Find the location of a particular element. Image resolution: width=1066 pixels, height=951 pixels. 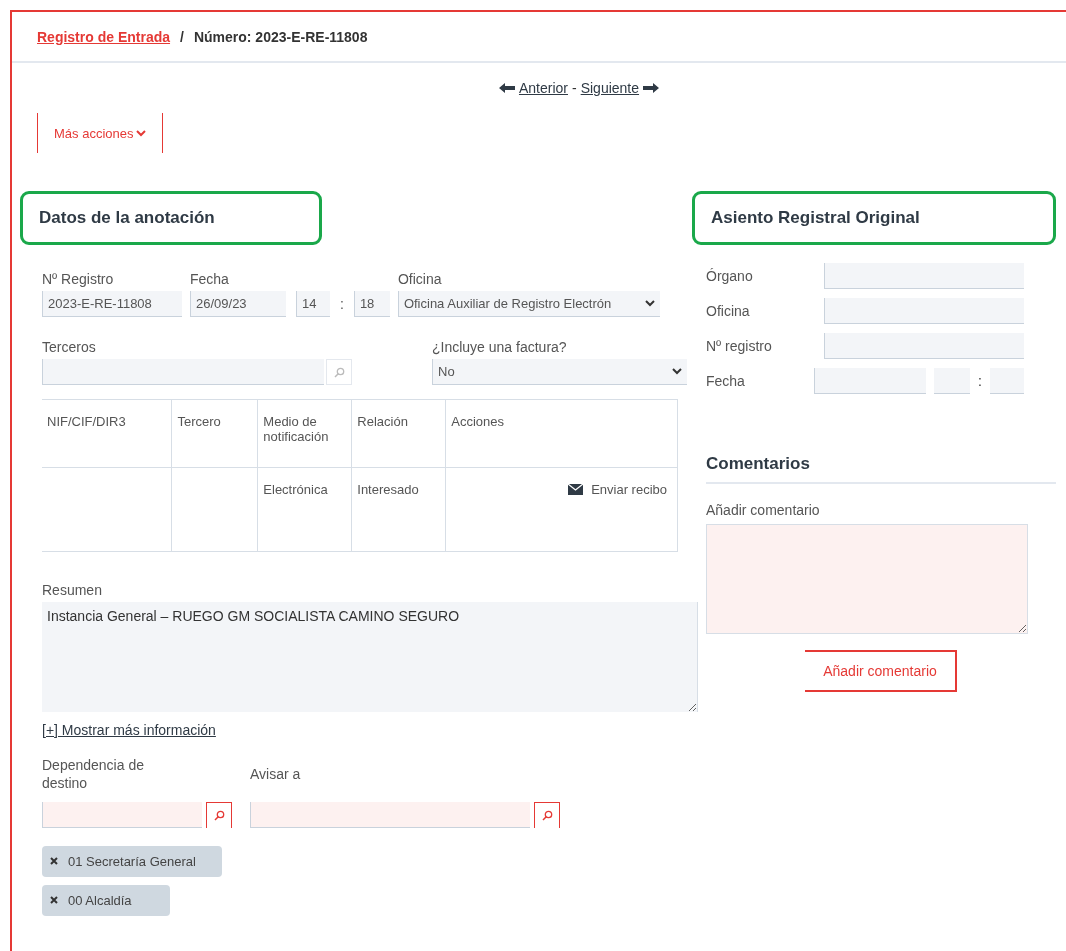

hour-field is located at coordinates (952, 381).